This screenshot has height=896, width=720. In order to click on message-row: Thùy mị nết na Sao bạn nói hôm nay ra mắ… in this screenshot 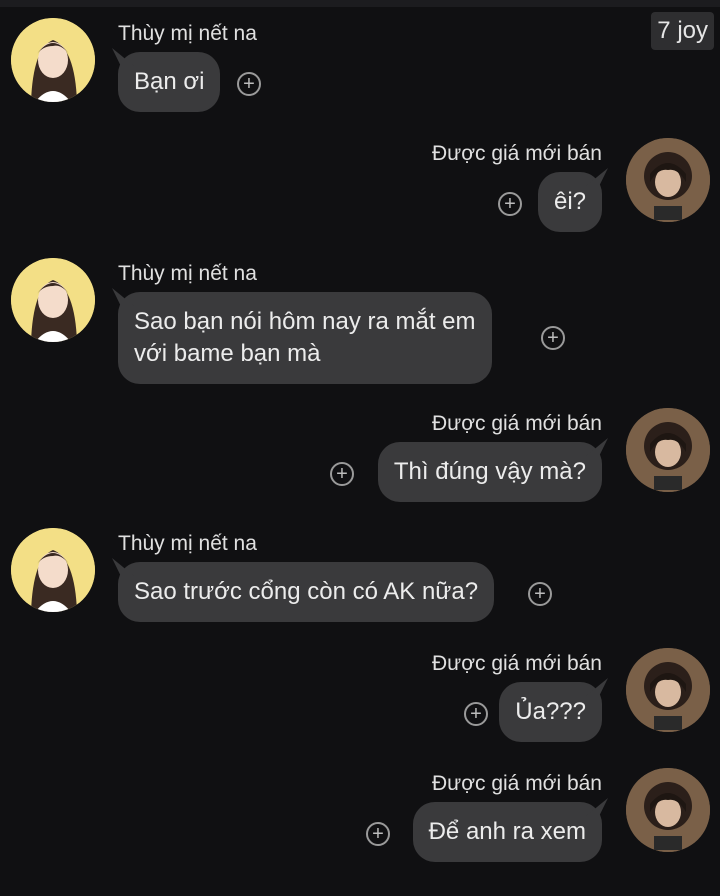, I will do `click(360, 323)`.